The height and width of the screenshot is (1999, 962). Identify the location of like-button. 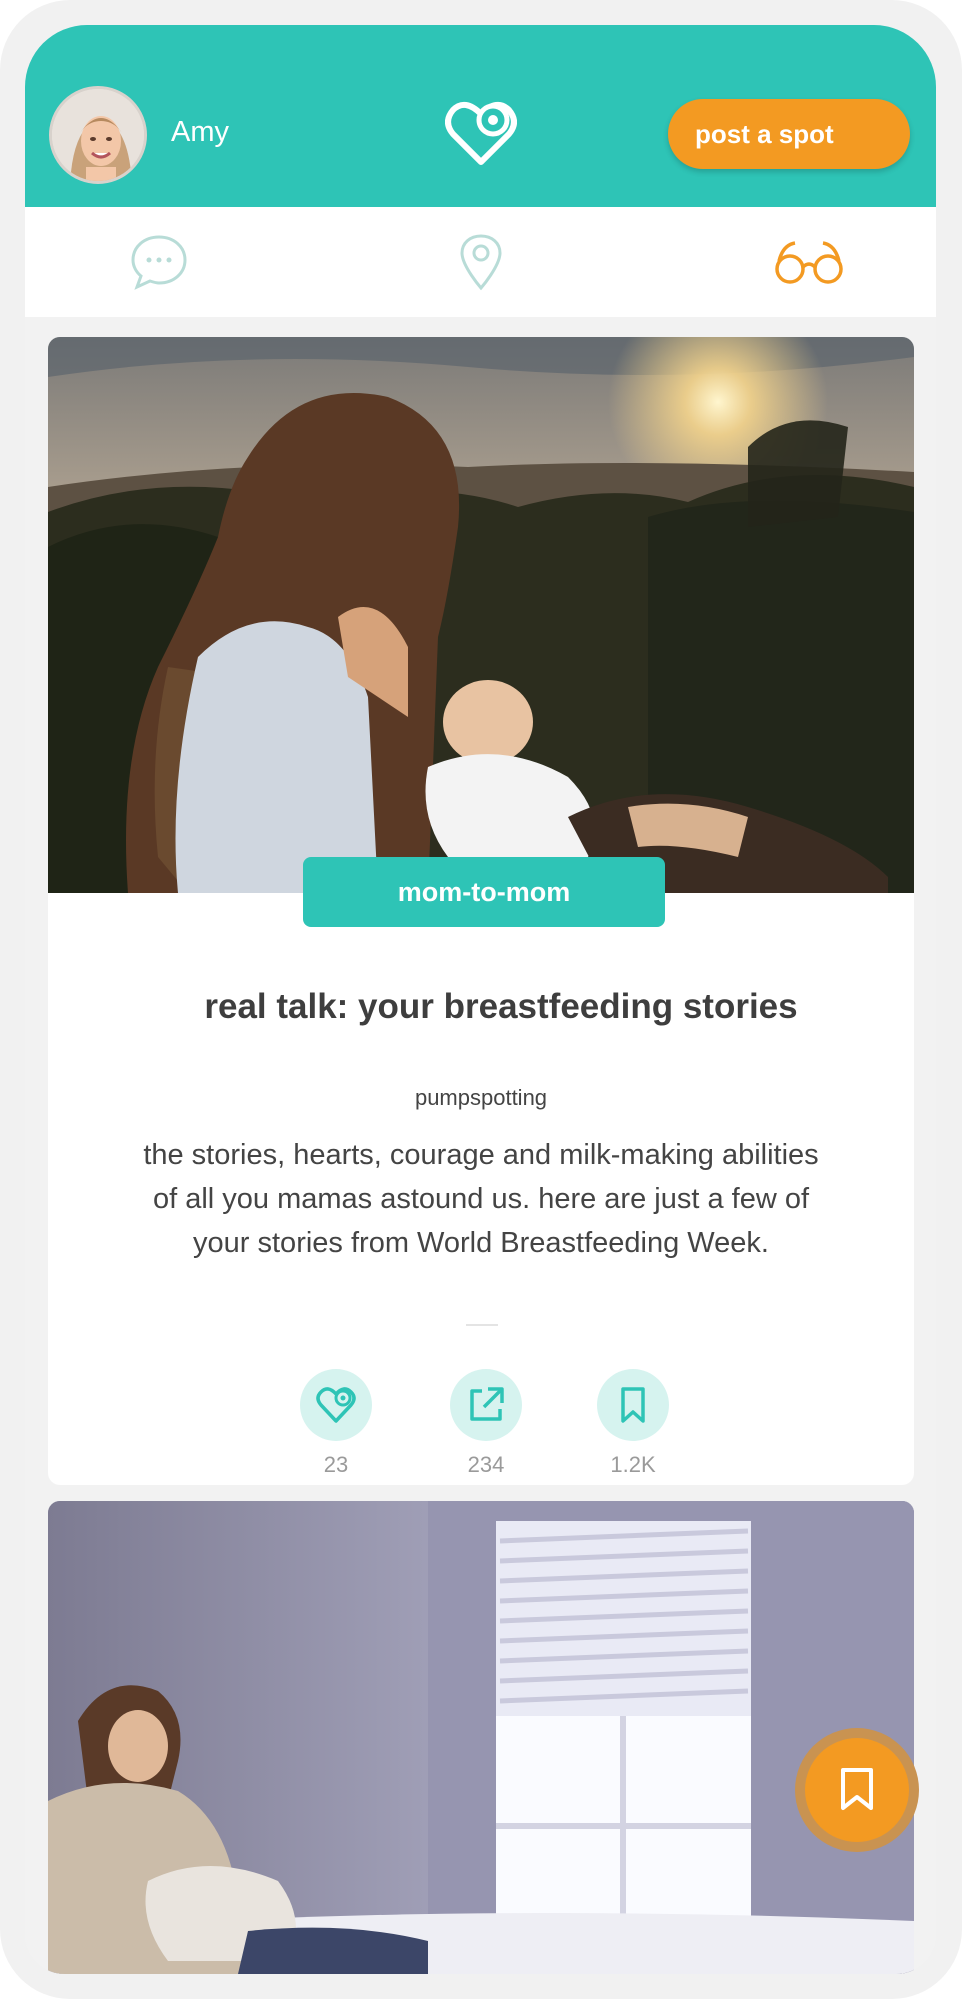
(336, 1405).